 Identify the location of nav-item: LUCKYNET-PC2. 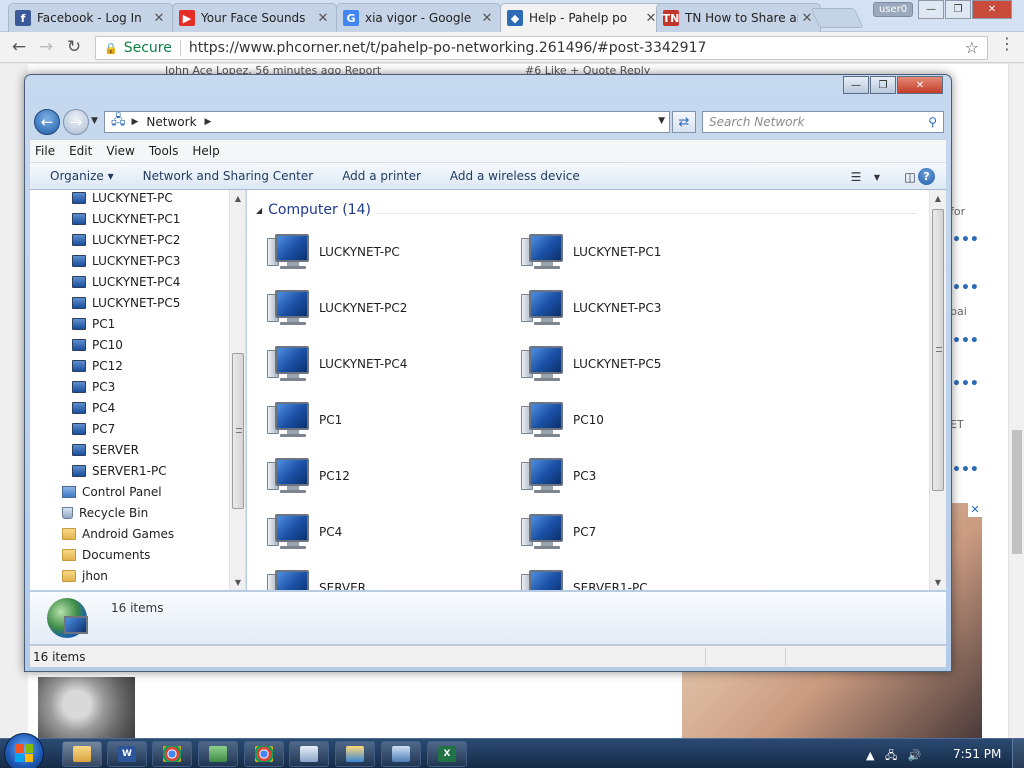
(126, 239).